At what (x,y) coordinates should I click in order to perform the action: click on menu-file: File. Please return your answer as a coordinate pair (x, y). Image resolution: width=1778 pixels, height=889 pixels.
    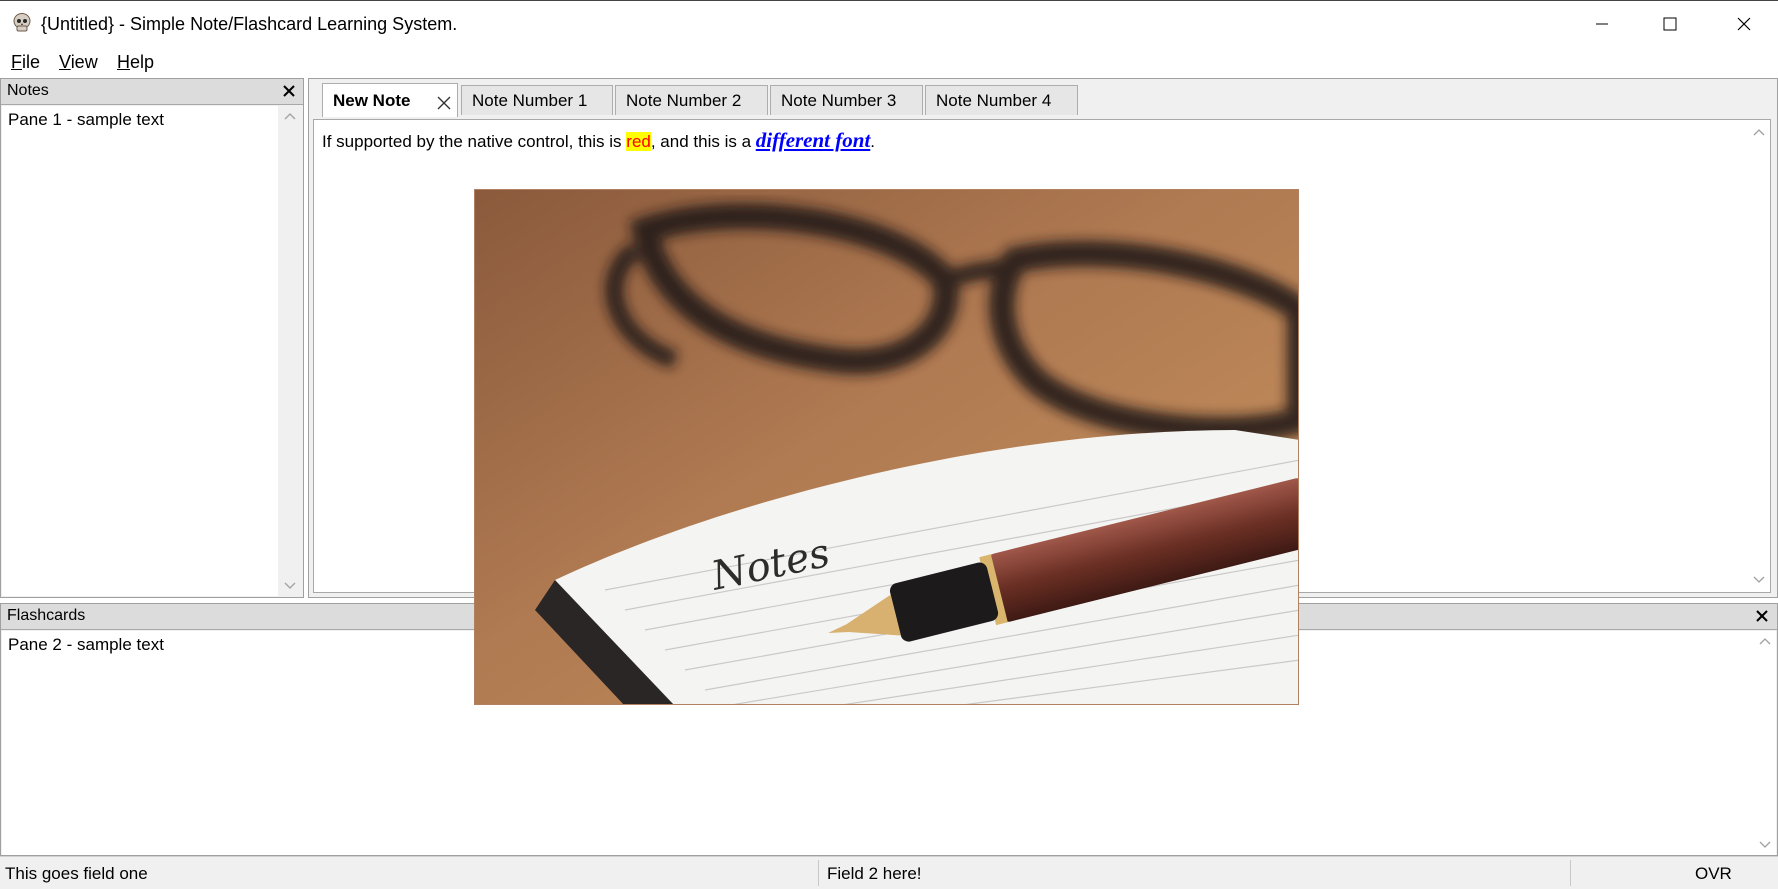
    Looking at the image, I should click on (25, 62).